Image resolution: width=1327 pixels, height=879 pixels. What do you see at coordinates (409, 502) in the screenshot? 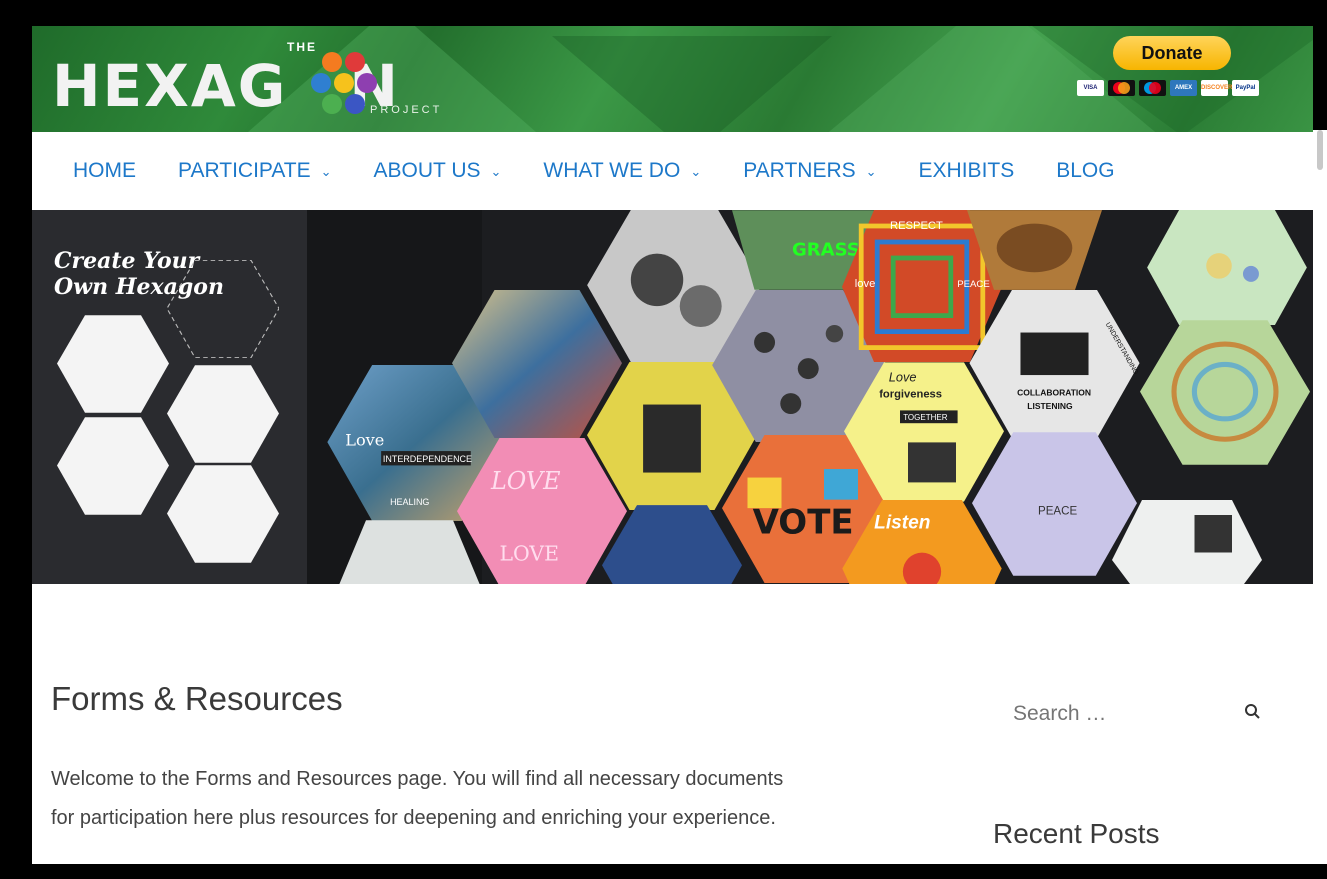
I see `svg-text: HEALING` at bounding box center [409, 502].